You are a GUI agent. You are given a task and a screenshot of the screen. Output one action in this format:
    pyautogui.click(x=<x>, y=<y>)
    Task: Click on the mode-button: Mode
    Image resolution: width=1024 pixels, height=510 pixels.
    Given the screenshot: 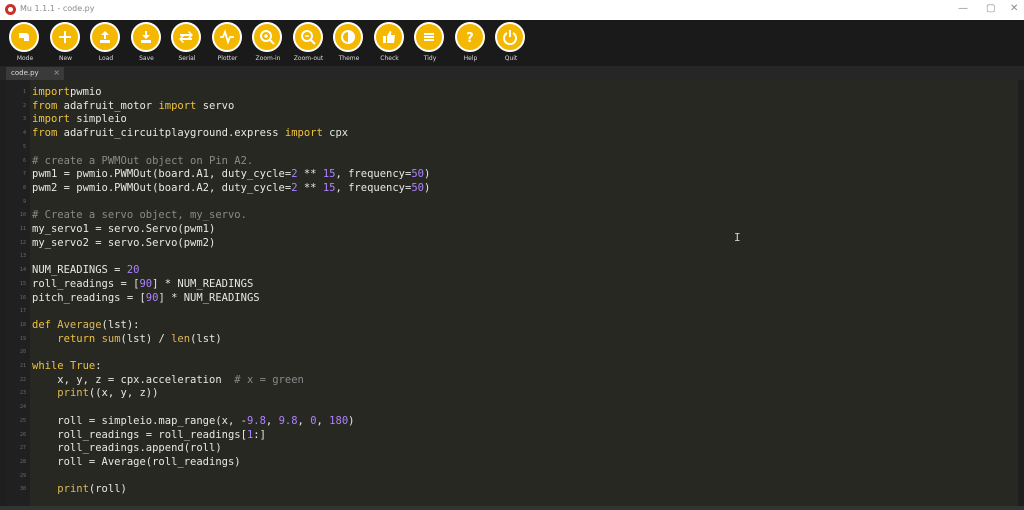 What is the action you would take?
    pyautogui.click(x=25, y=44)
    